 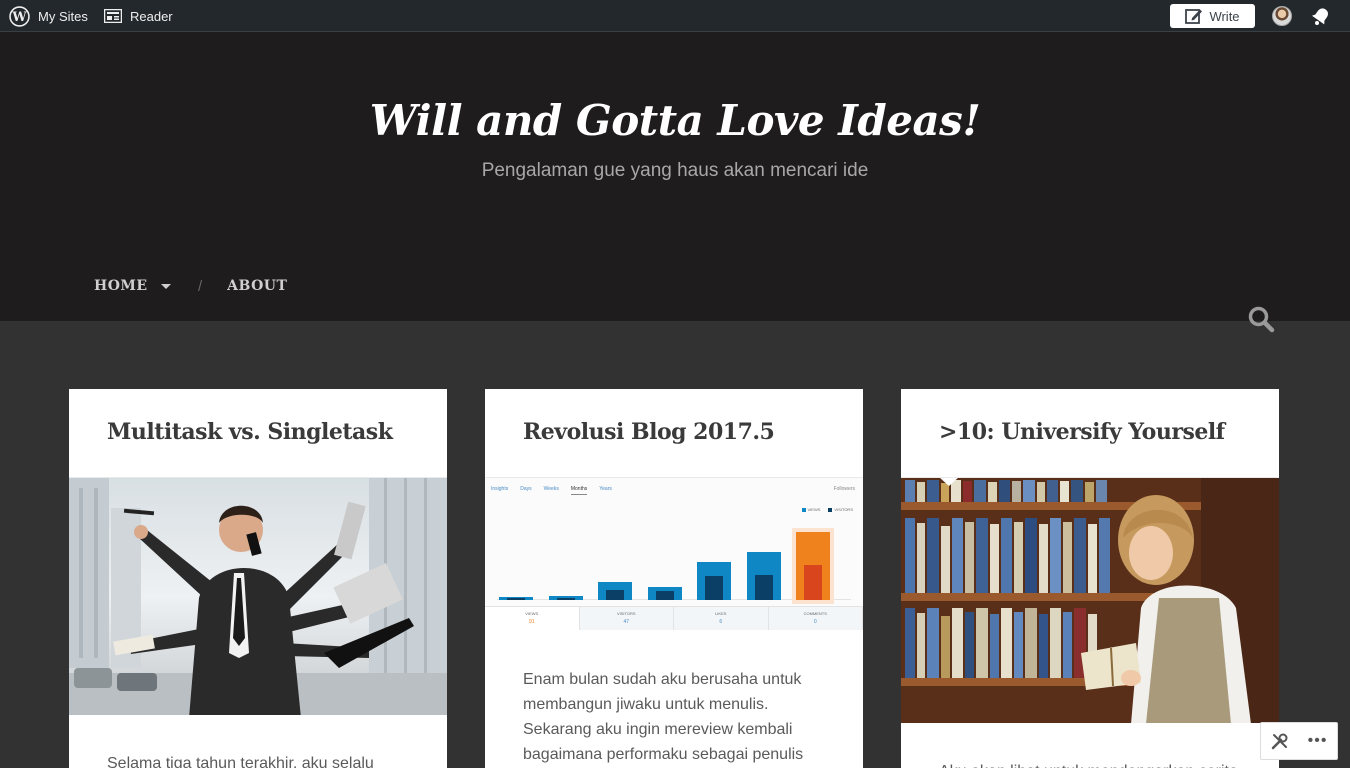 What do you see at coordinates (1261, 319) in the screenshot?
I see `search-icon` at bounding box center [1261, 319].